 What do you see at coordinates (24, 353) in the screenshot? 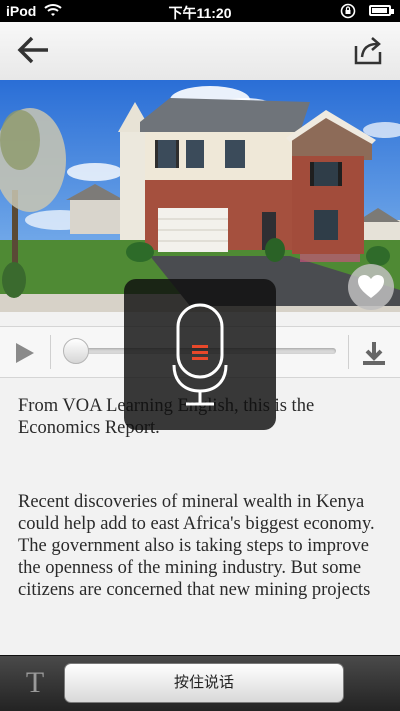
I see `play-icon` at bounding box center [24, 353].